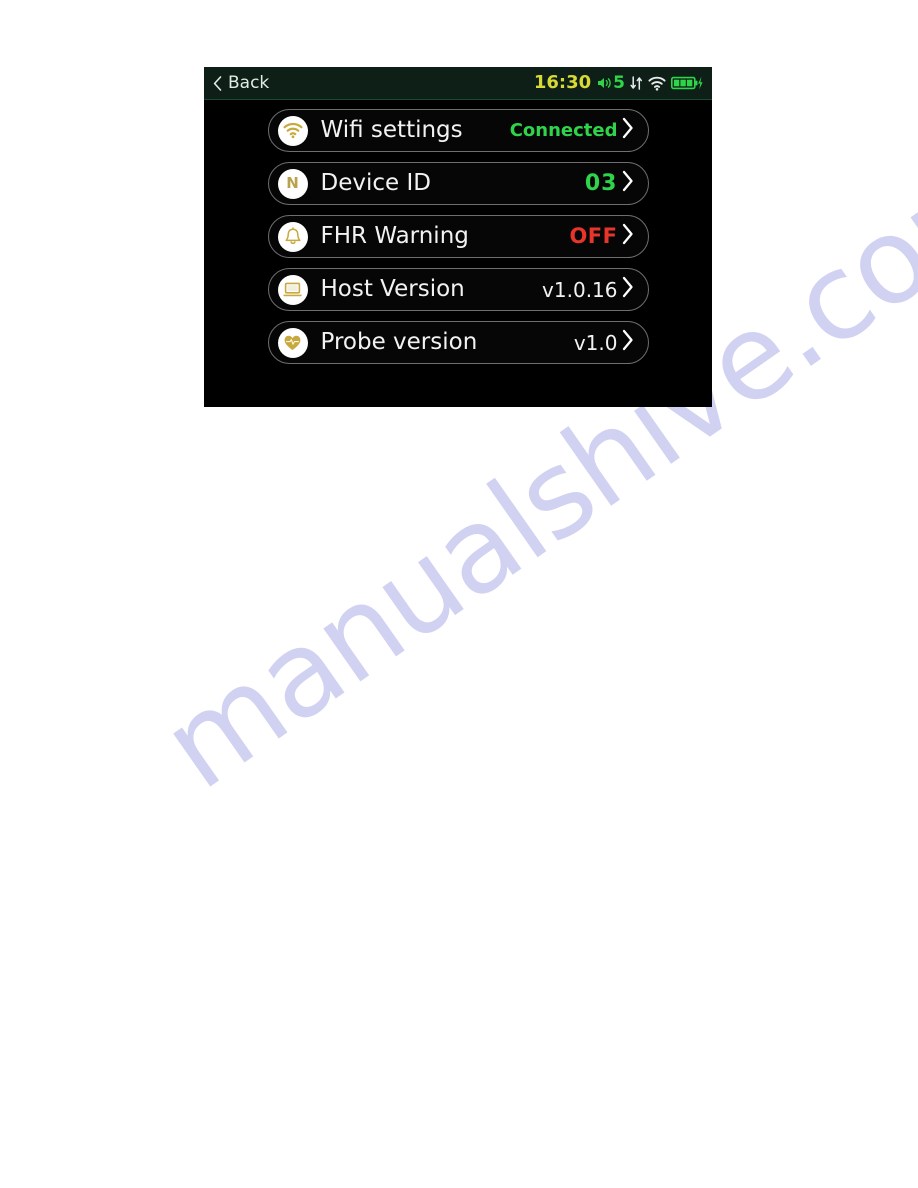  What do you see at coordinates (217, 83) in the screenshot?
I see `chevron-left-icon` at bounding box center [217, 83].